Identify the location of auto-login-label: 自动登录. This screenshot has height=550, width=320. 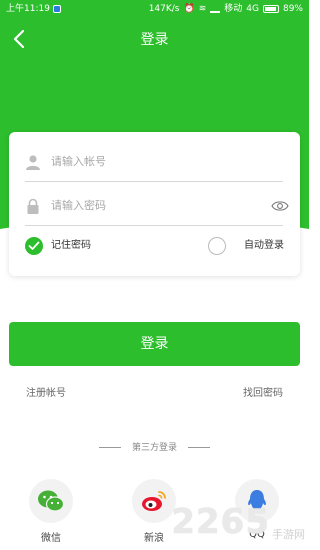
(264, 245).